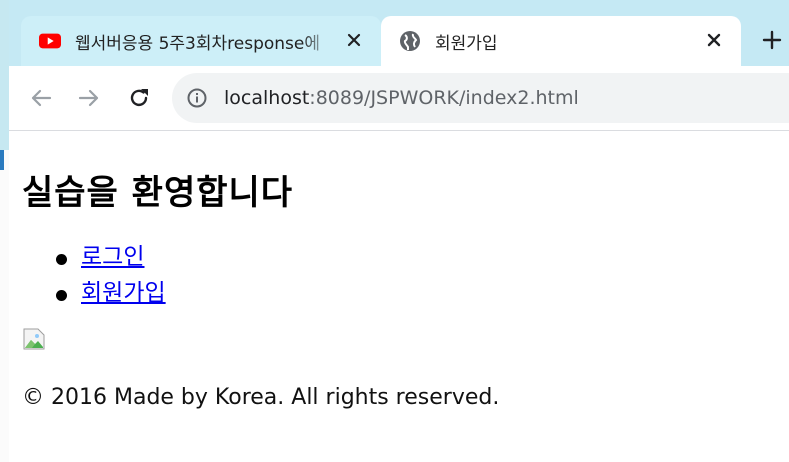 The width and height of the screenshot is (789, 462). I want to click on site-info-icon, so click(197, 98).